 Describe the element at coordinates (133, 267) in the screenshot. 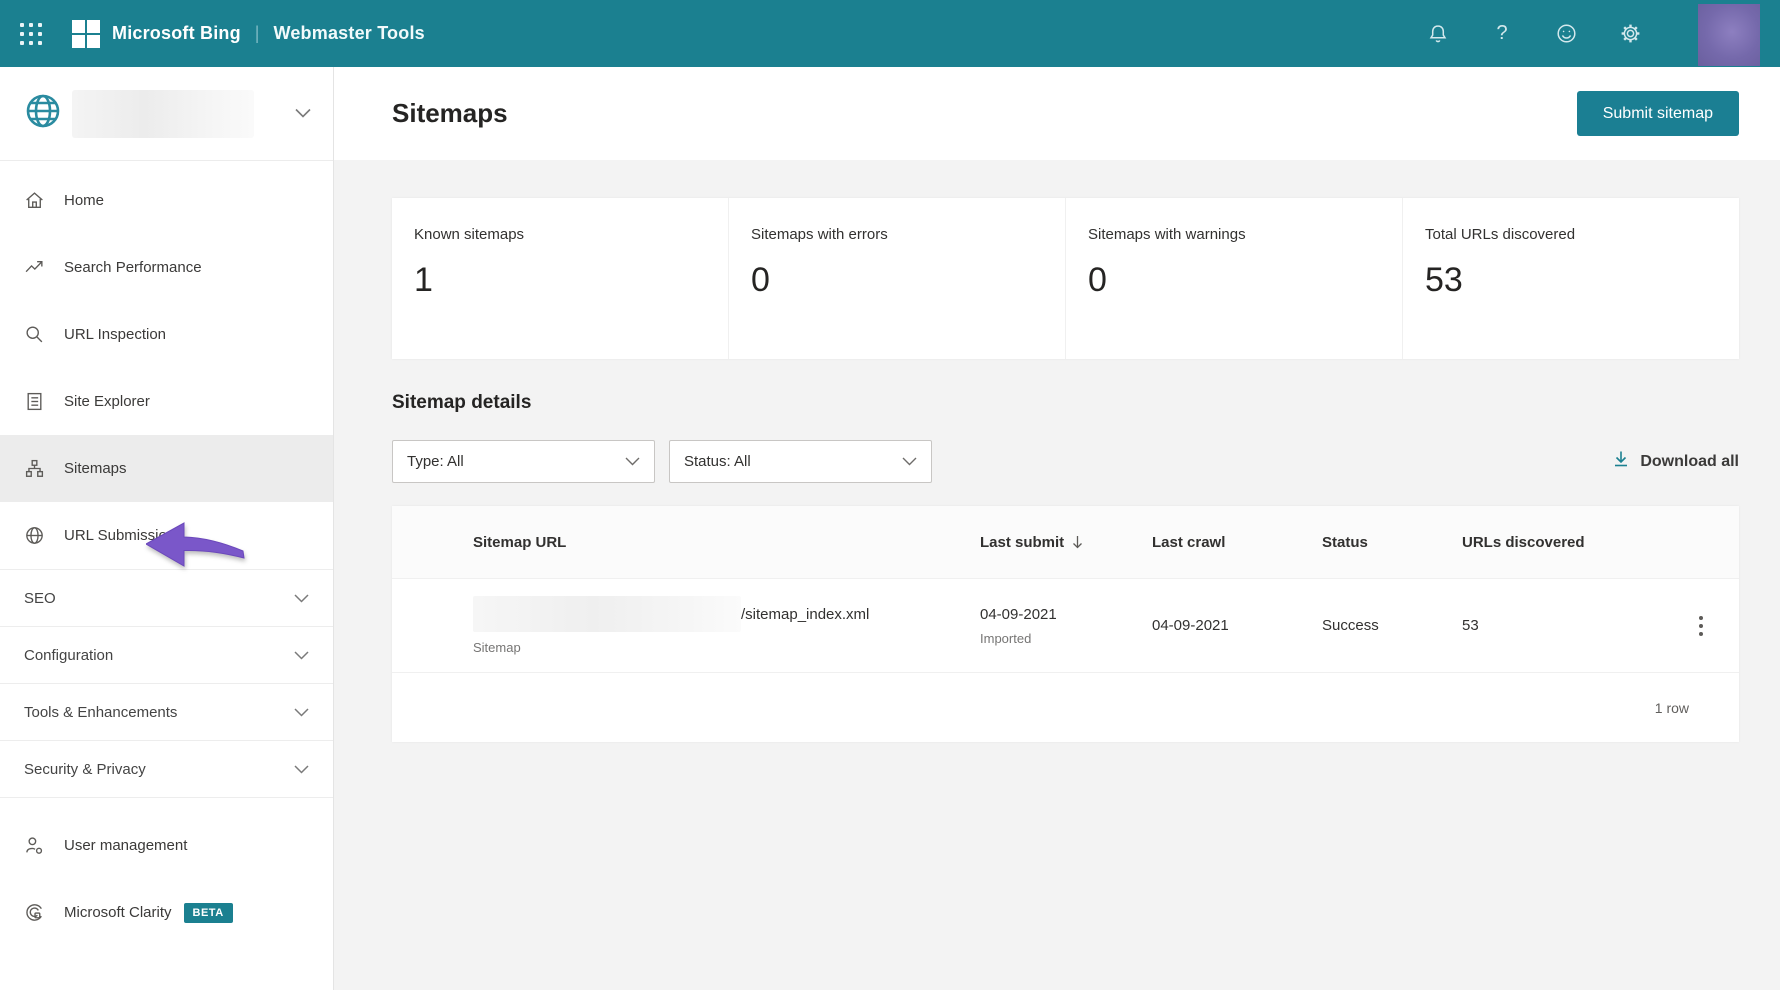

I see `sidebar-item-label: Search Performance` at that location.